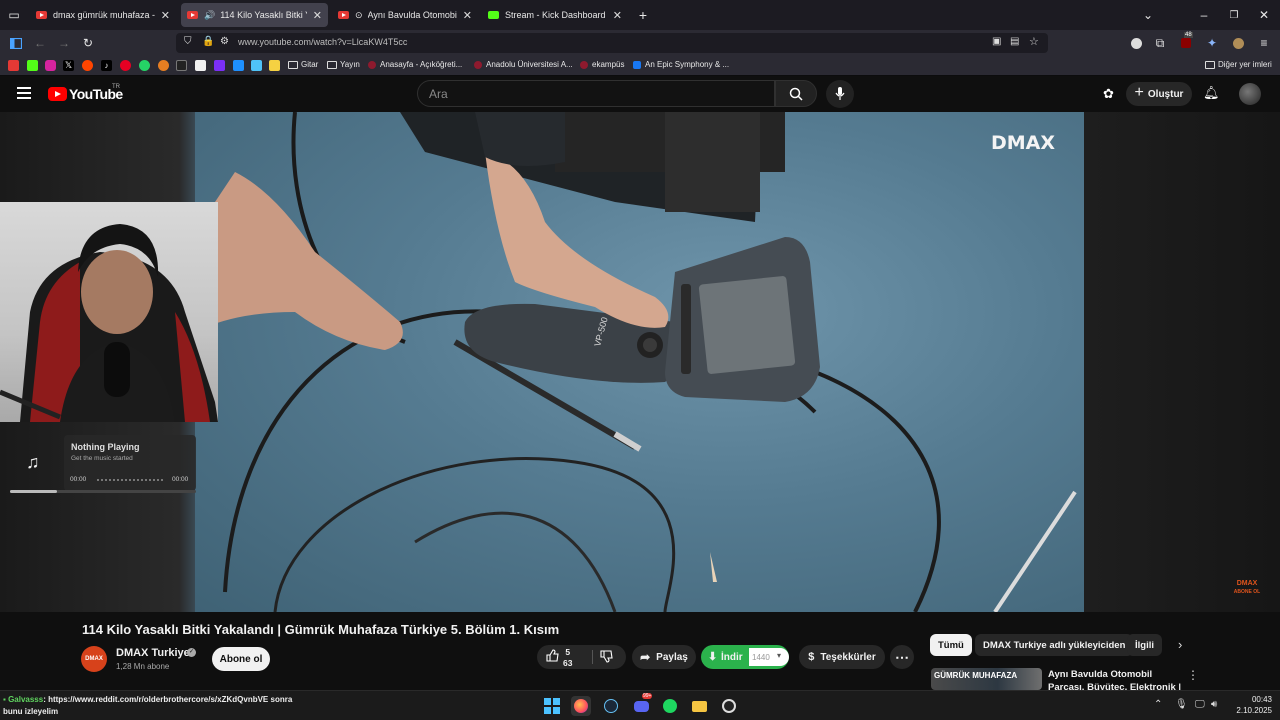 This screenshot has height=720, width=1280. What do you see at coordinates (50, 65) in the screenshot?
I see `instagram-icon` at bounding box center [50, 65].